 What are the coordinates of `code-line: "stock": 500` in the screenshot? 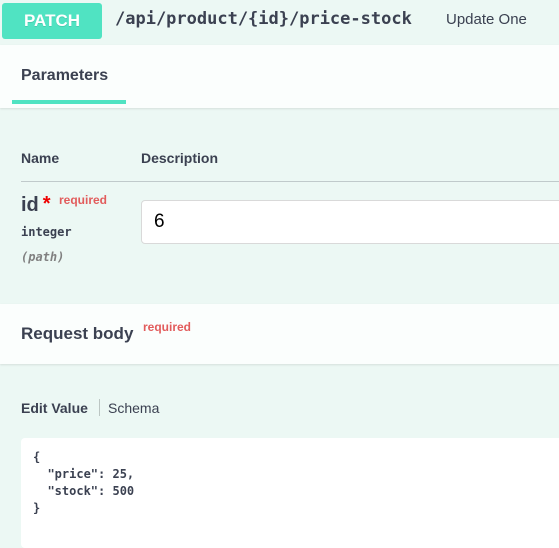 It's located at (84, 491).